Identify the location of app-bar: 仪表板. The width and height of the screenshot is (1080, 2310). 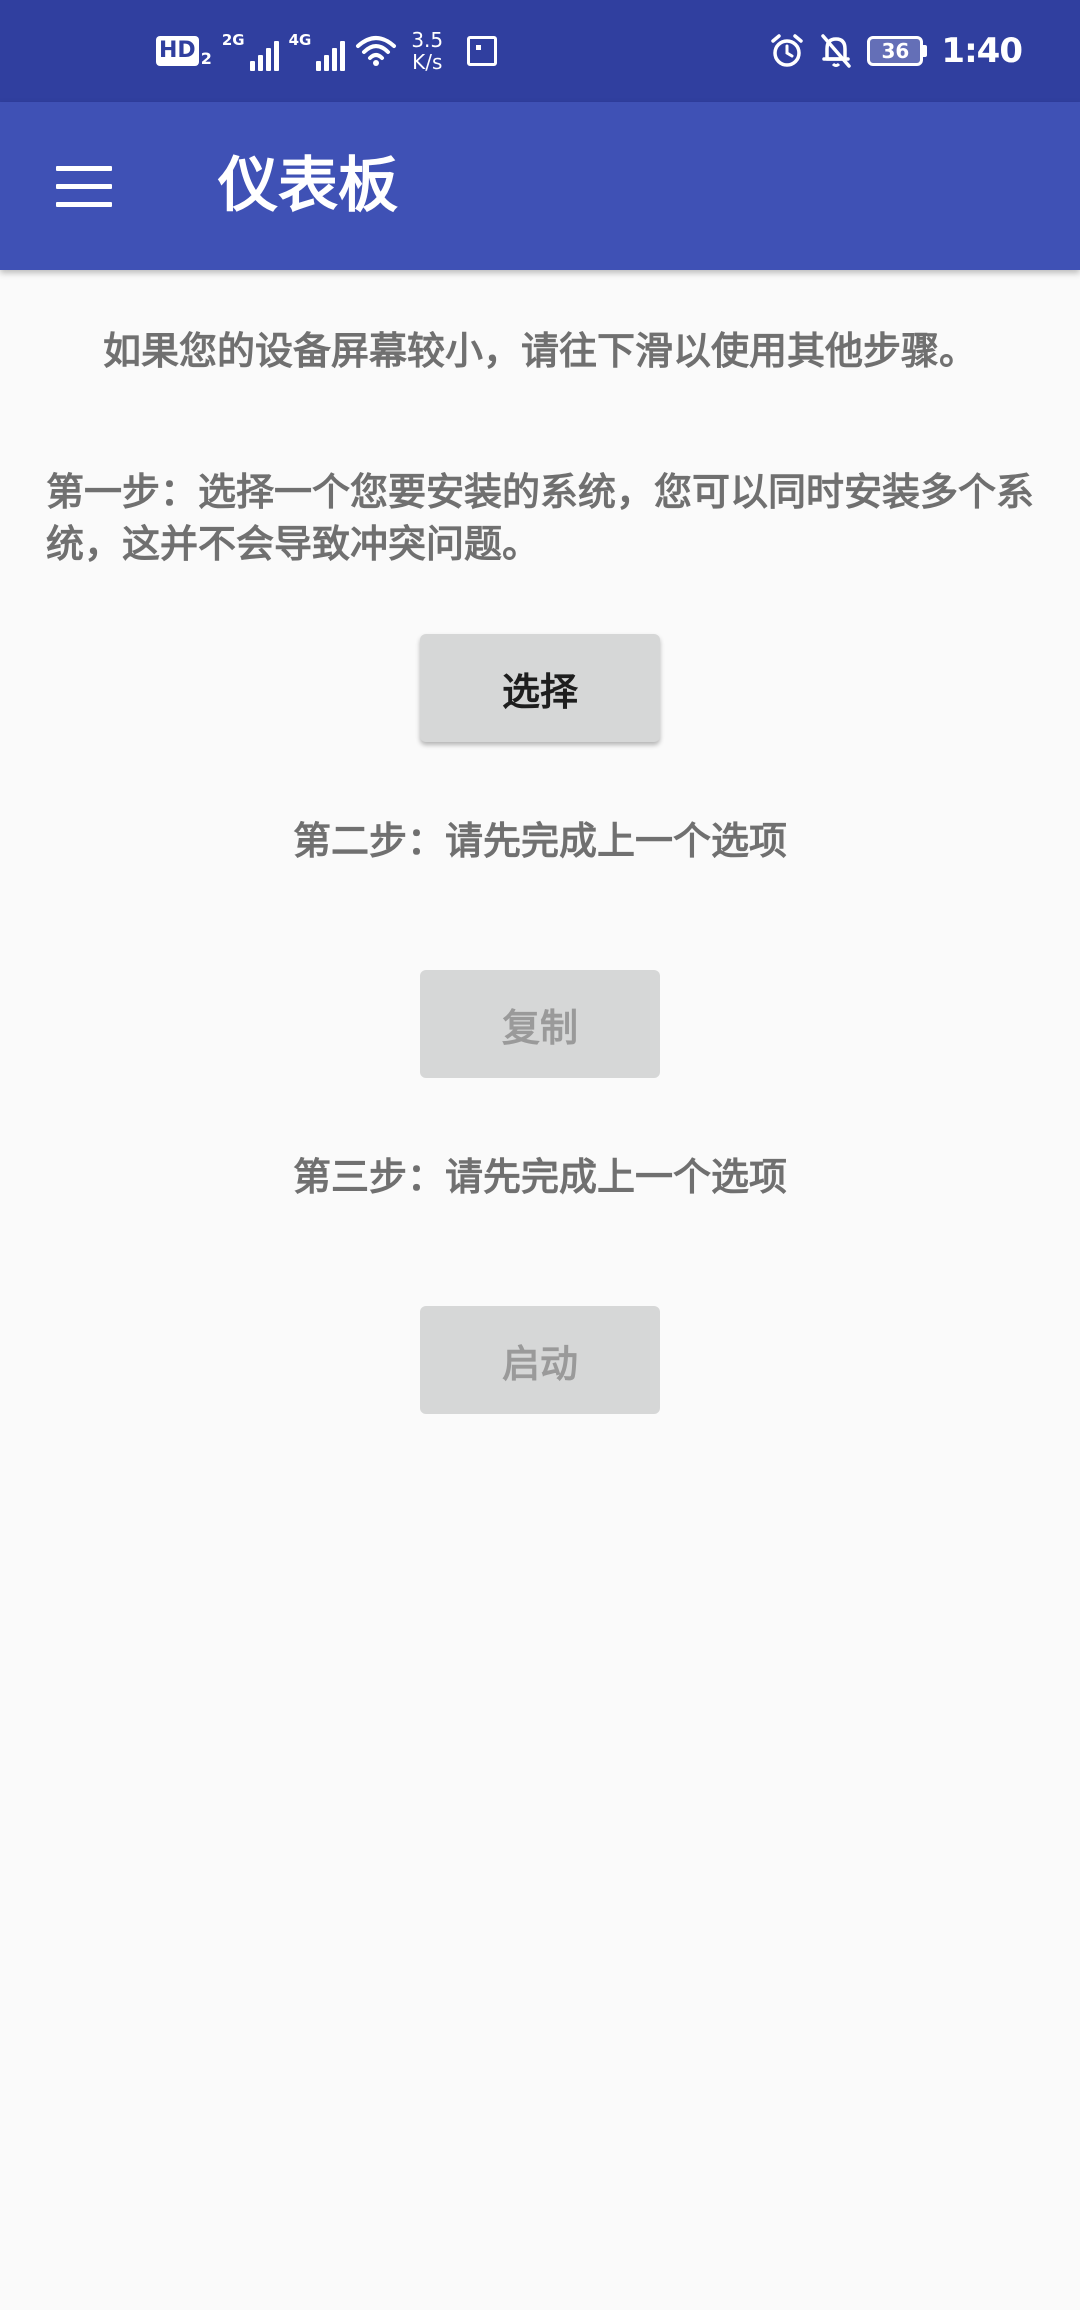
(540, 186).